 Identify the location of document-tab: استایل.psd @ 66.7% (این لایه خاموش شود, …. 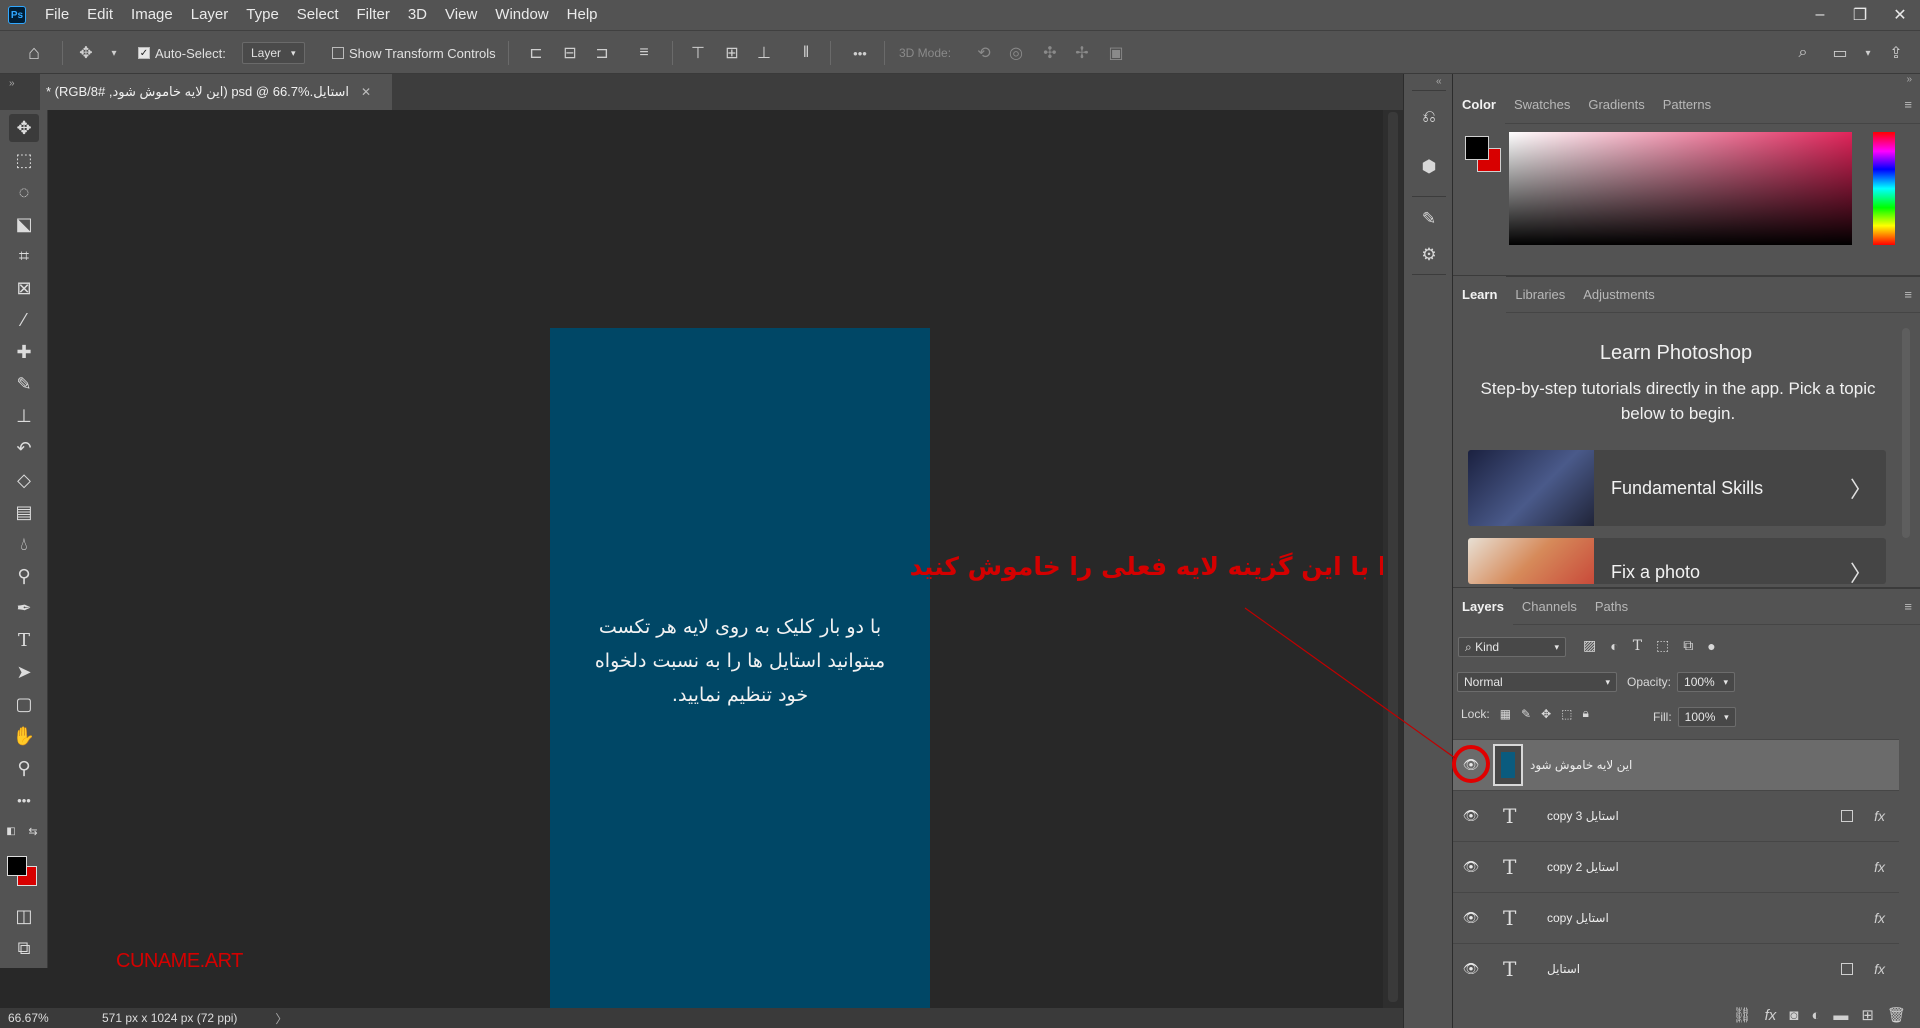
(216, 92).